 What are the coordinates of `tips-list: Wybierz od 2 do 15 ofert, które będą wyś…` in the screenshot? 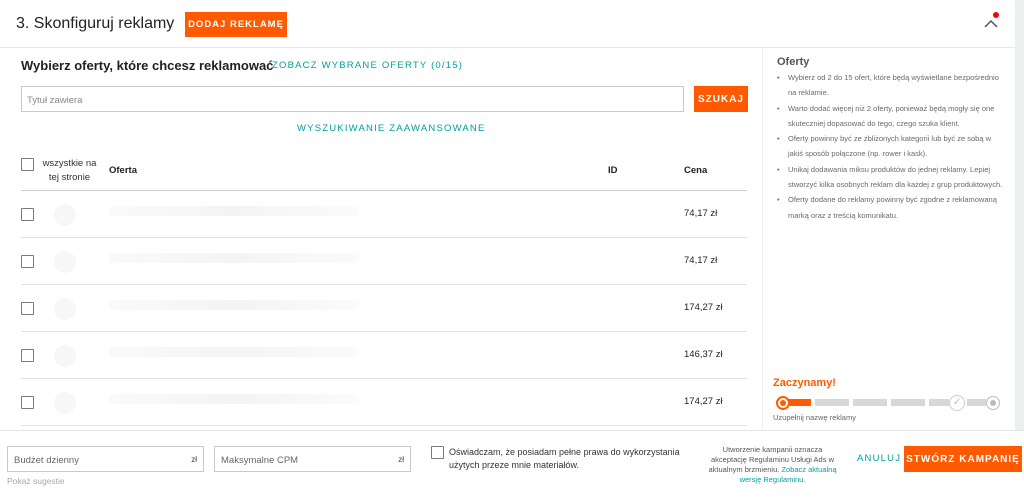 It's located at (892, 146).